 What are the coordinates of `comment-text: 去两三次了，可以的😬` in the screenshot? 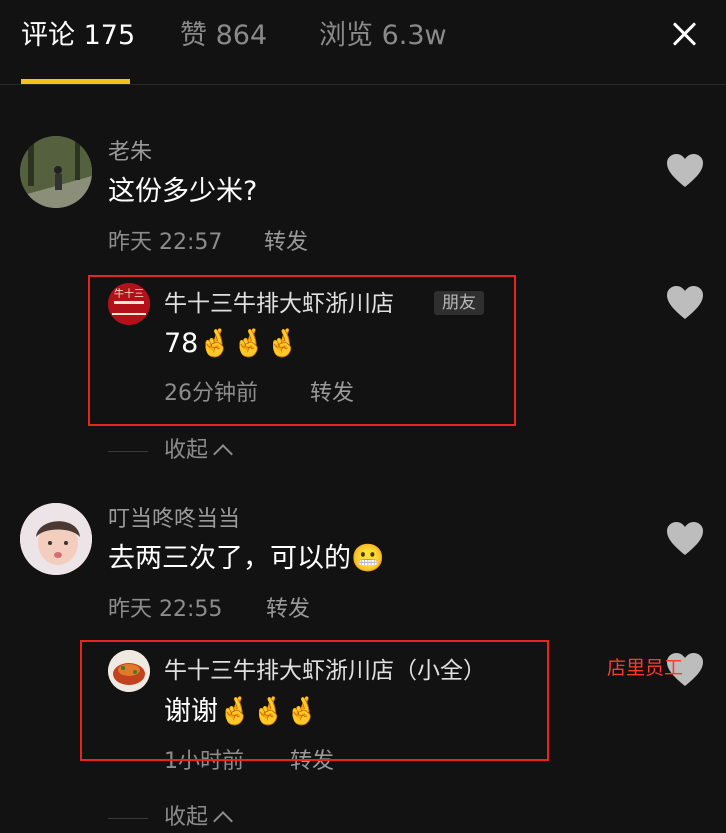 It's located at (246, 558).